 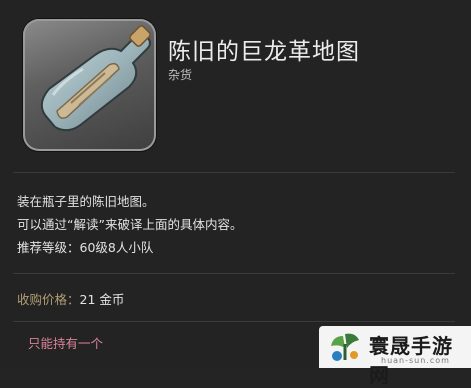 I want to click on sell-price: 收购价格：21 金币, so click(x=70, y=298).